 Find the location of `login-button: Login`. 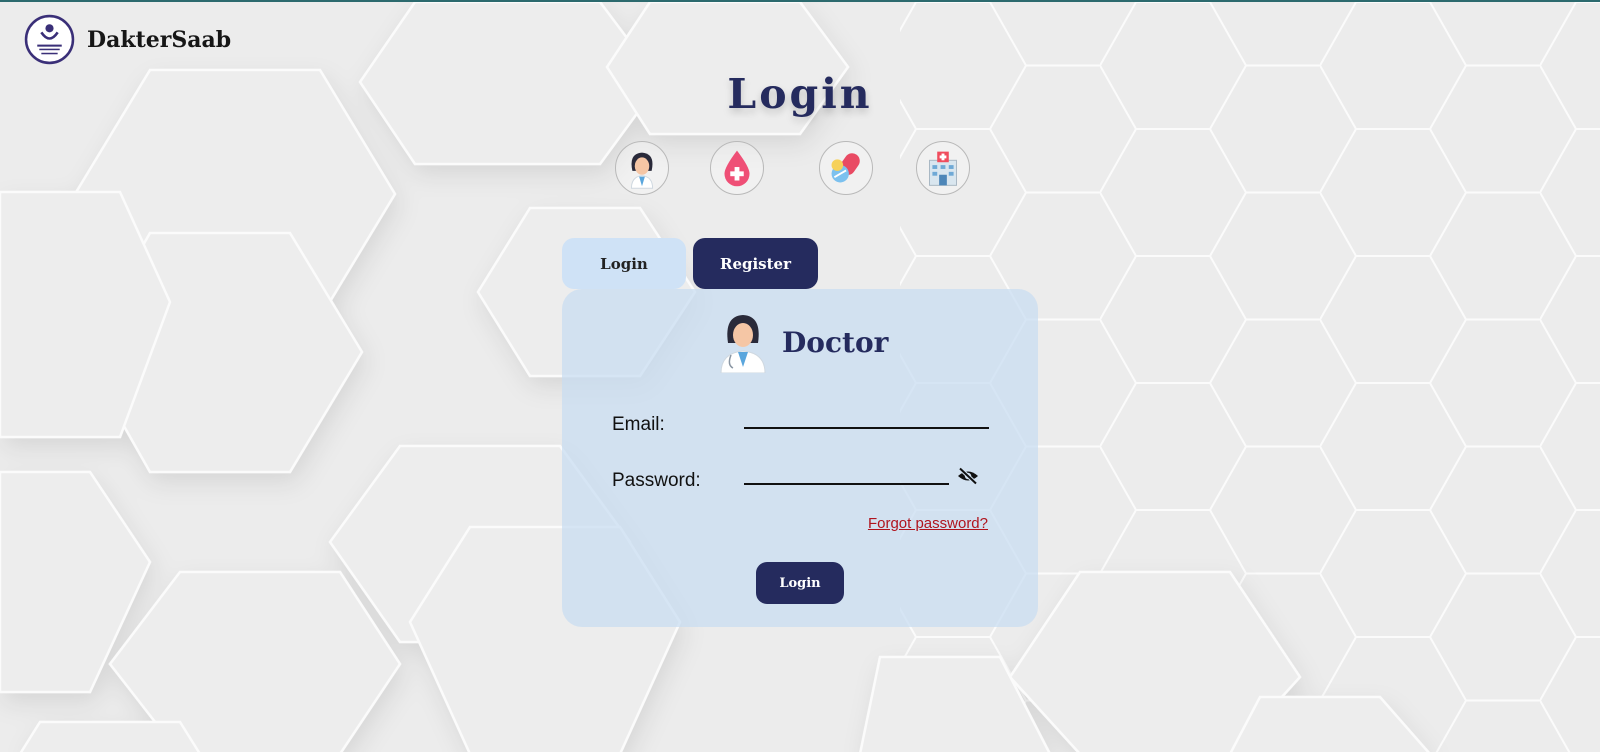

login-button: Login is located at coordinates (800, 583).